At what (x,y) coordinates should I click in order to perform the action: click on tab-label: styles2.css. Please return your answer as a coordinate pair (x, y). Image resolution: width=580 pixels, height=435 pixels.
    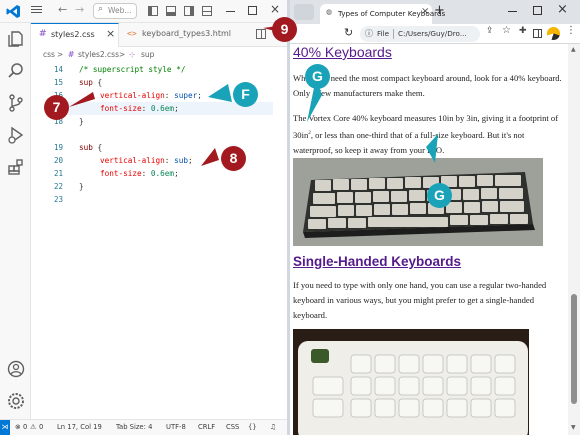
    Looking at the image, I should click on (73, 34).